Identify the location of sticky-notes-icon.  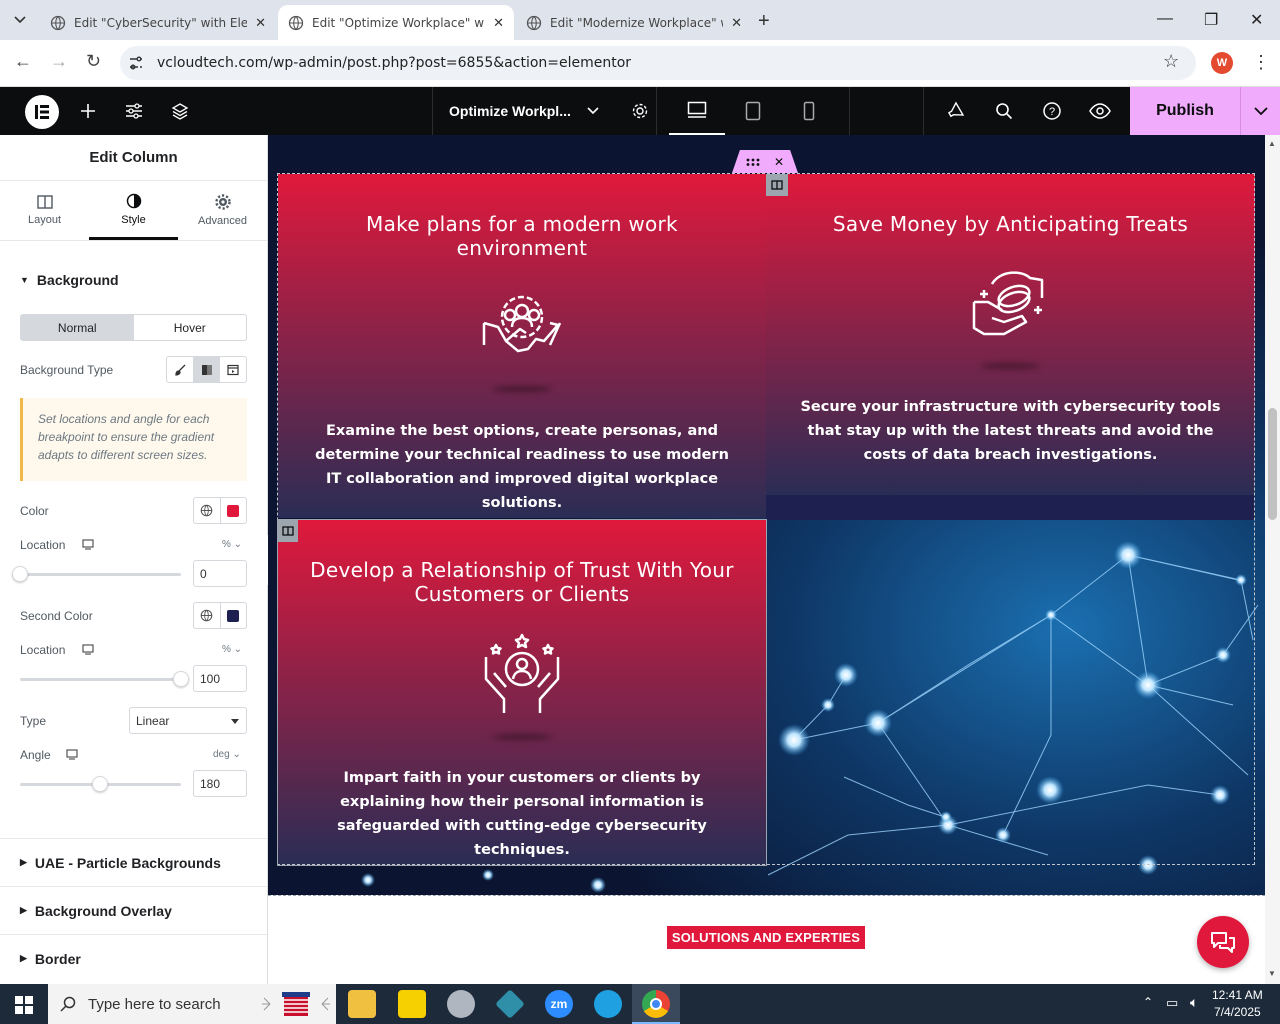
(412, 1004).